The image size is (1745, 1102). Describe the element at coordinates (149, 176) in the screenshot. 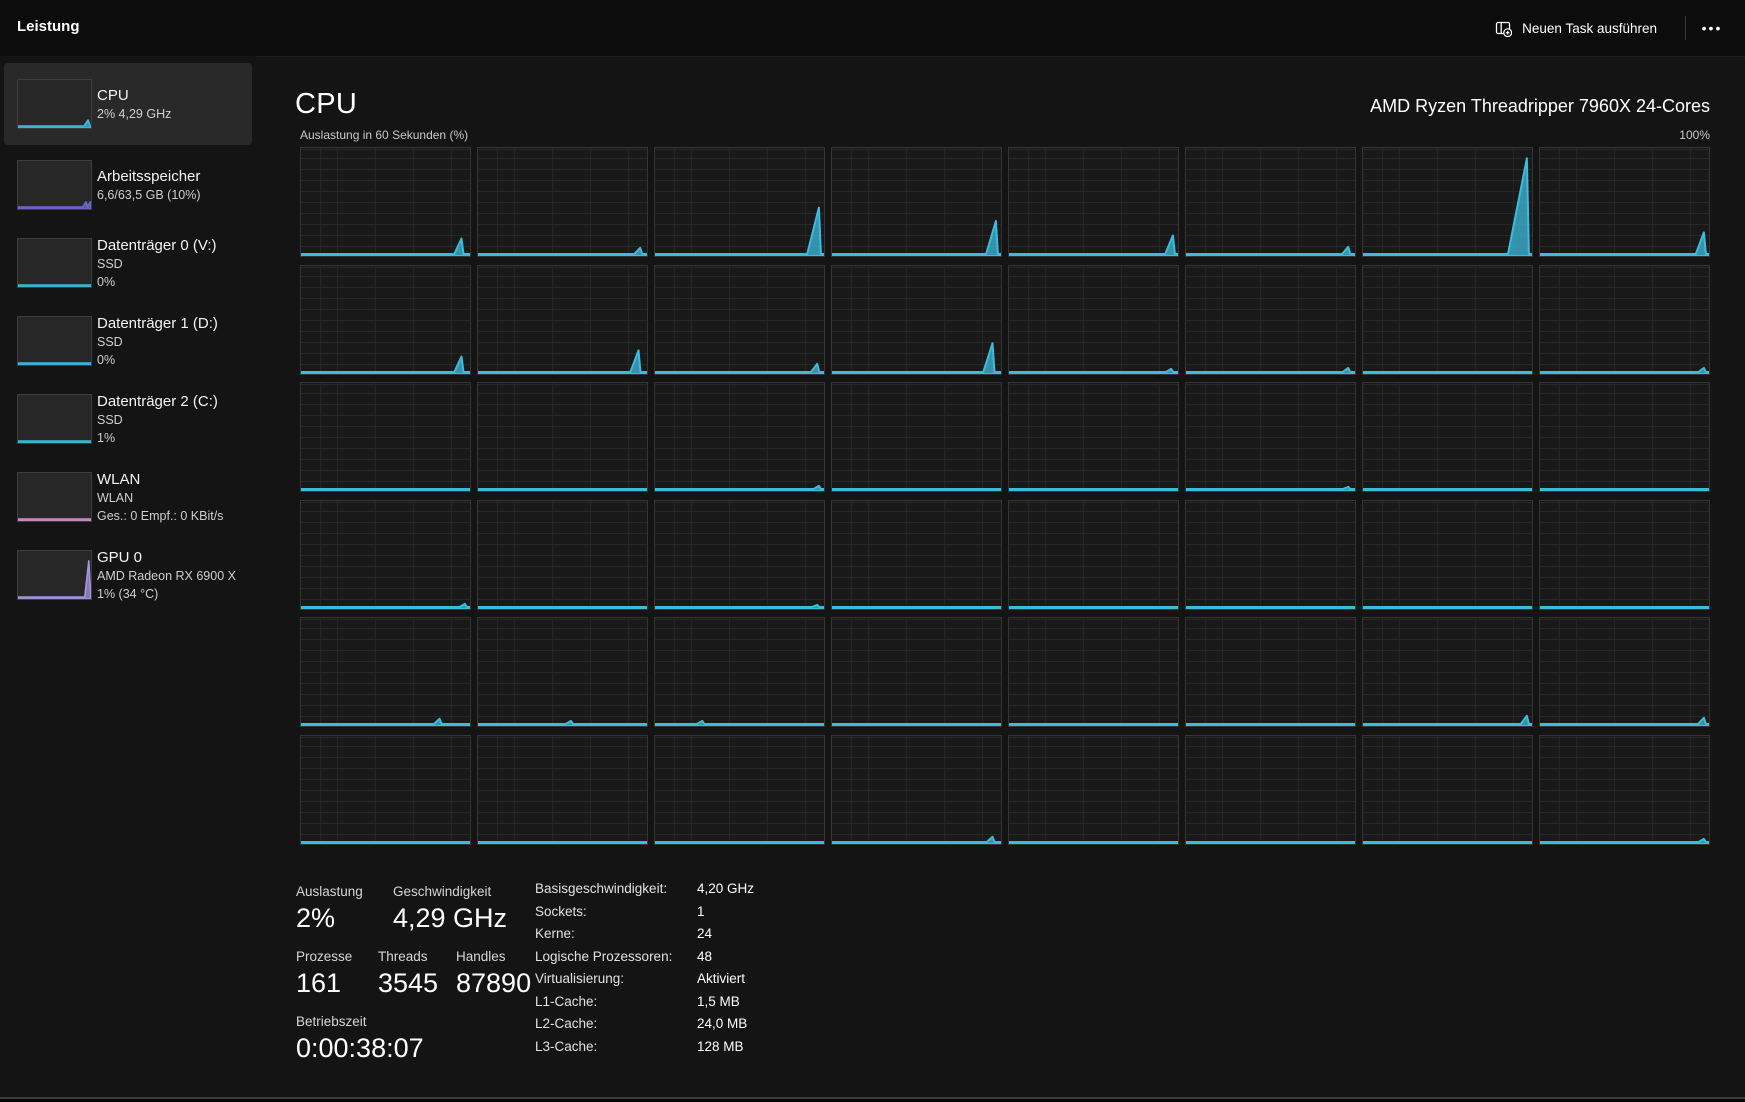

I see `sidebar-item-title: Arbeitsspeicher` at that location.